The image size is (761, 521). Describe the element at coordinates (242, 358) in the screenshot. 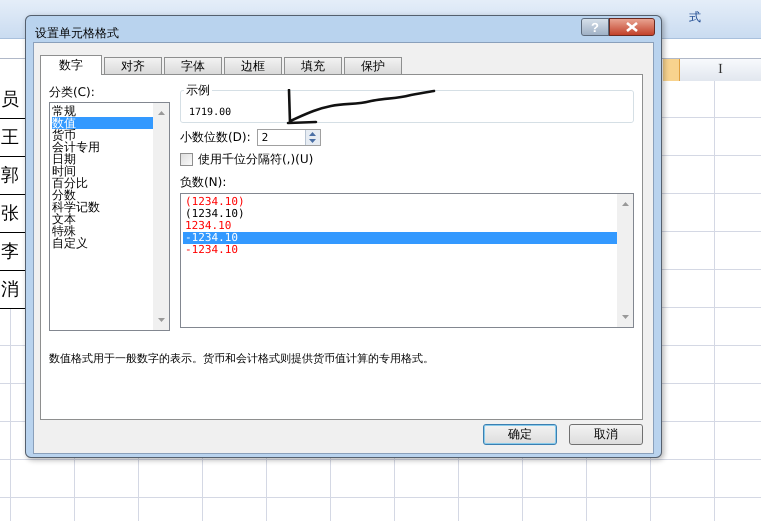

I see `description-text: 数值格式用于一般数字的表示。货币和会计格式则提供货币值计算的专用格式。` at that location.